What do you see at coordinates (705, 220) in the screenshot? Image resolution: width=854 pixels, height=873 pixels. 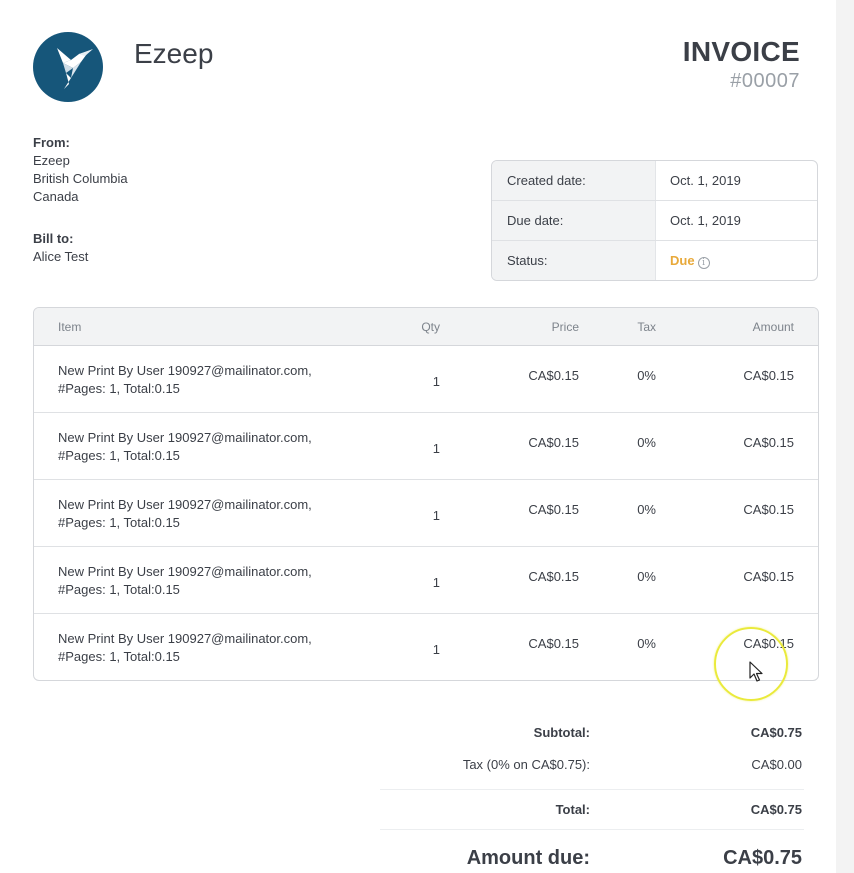 I see `due-date-value: Oct. 1, 2019` at bounding box center [705, 220].